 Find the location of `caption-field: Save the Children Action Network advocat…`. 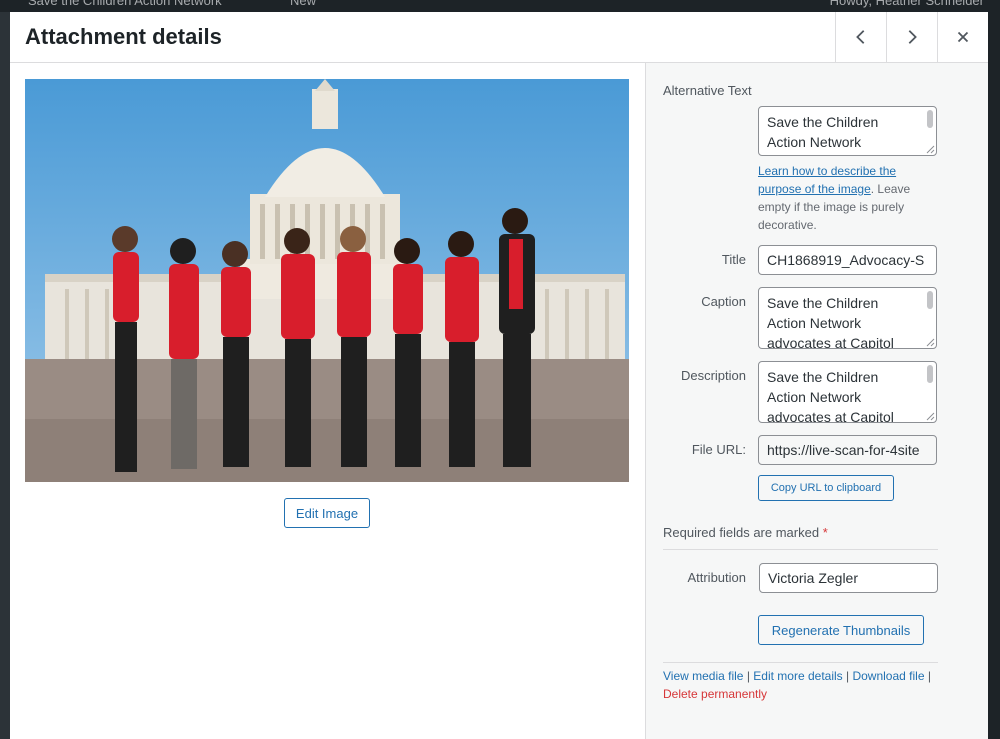

caption-field: Save the Children Action Network advocat… is located at coordinates (847, 318).